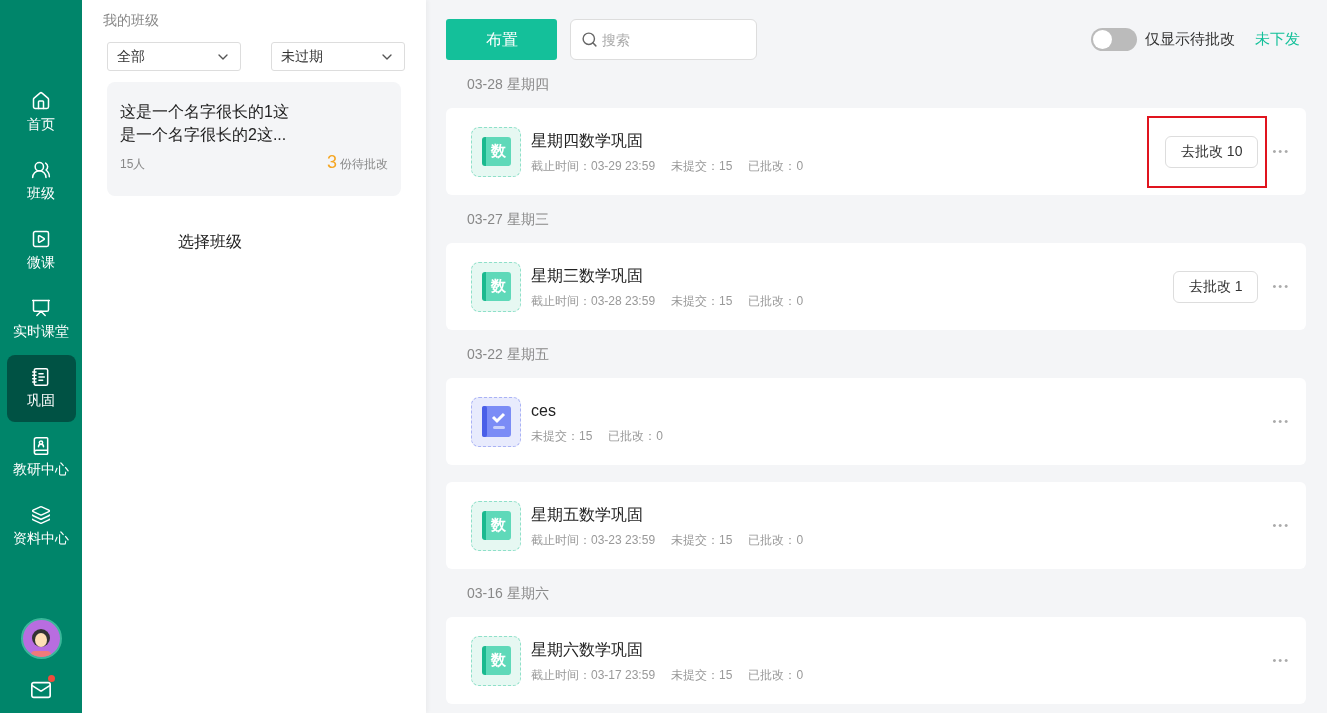  I want to click on play-screen-icon, so click(41, 238).